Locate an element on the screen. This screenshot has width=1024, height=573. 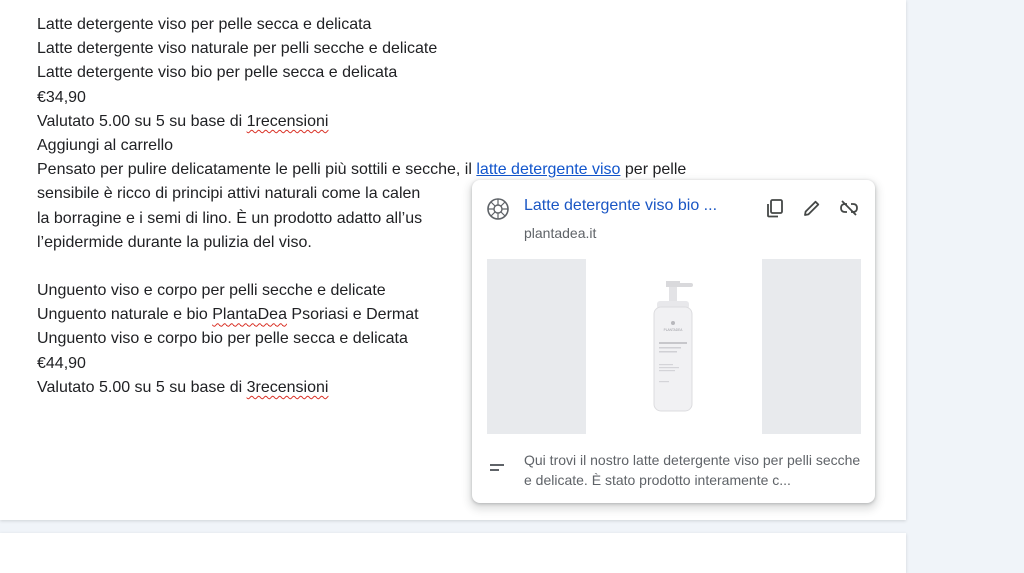
text-line: Aggiungi al carrello is located at coordinates (105, 145).